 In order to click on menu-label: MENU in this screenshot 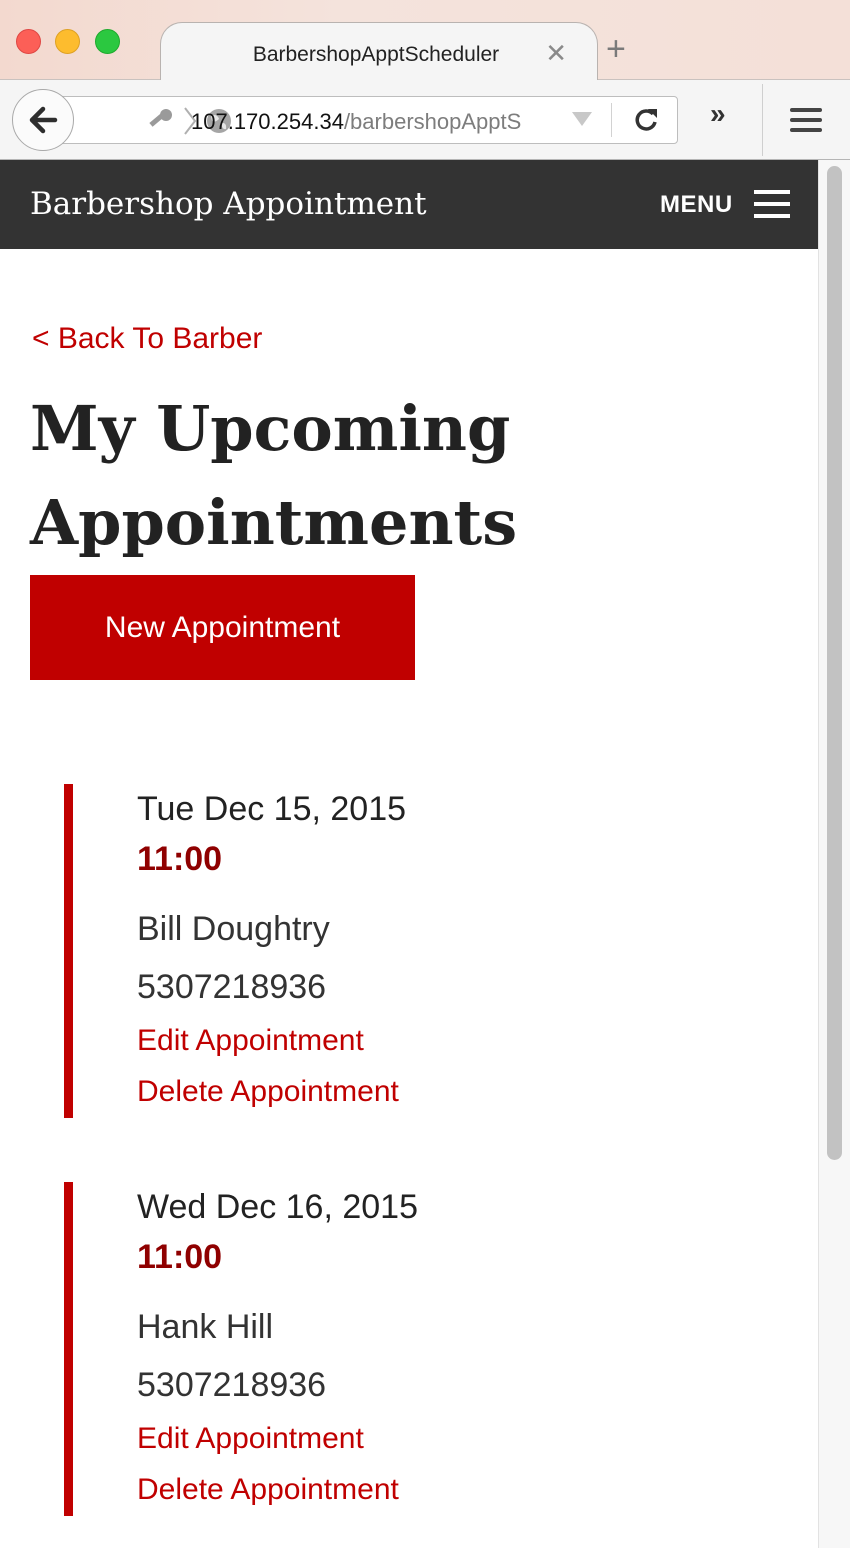, I will do `click(696, 205)`.